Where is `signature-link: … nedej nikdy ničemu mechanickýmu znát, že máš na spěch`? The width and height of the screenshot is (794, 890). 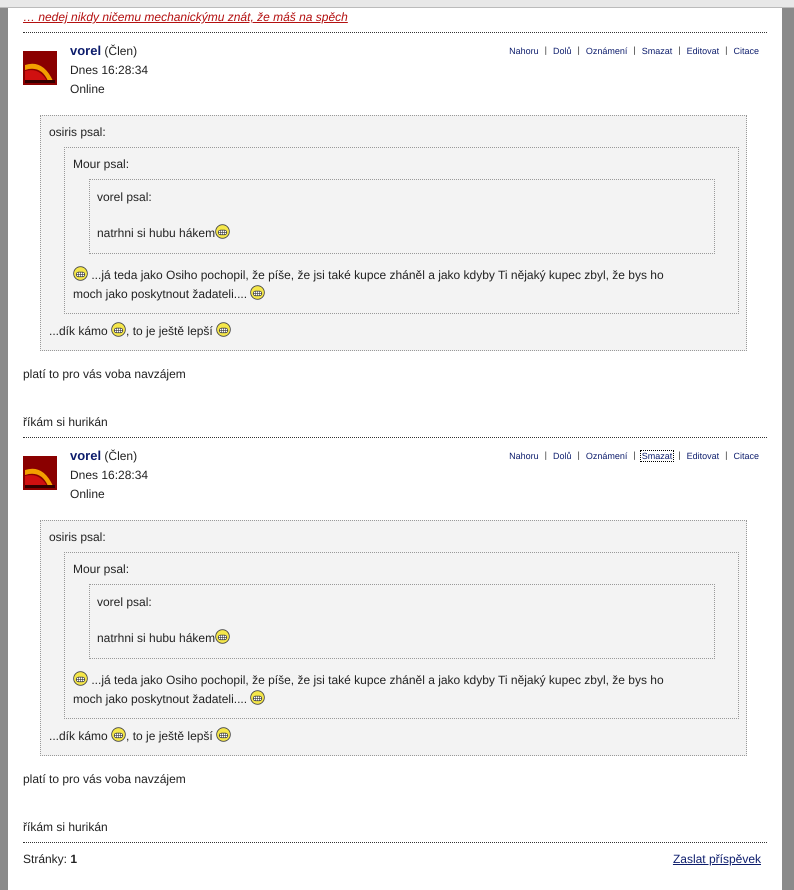 signature-link: … nedej nikdy ničemu mechanickýmu znát, že máš na spěch is located at coordinates (185, 17).